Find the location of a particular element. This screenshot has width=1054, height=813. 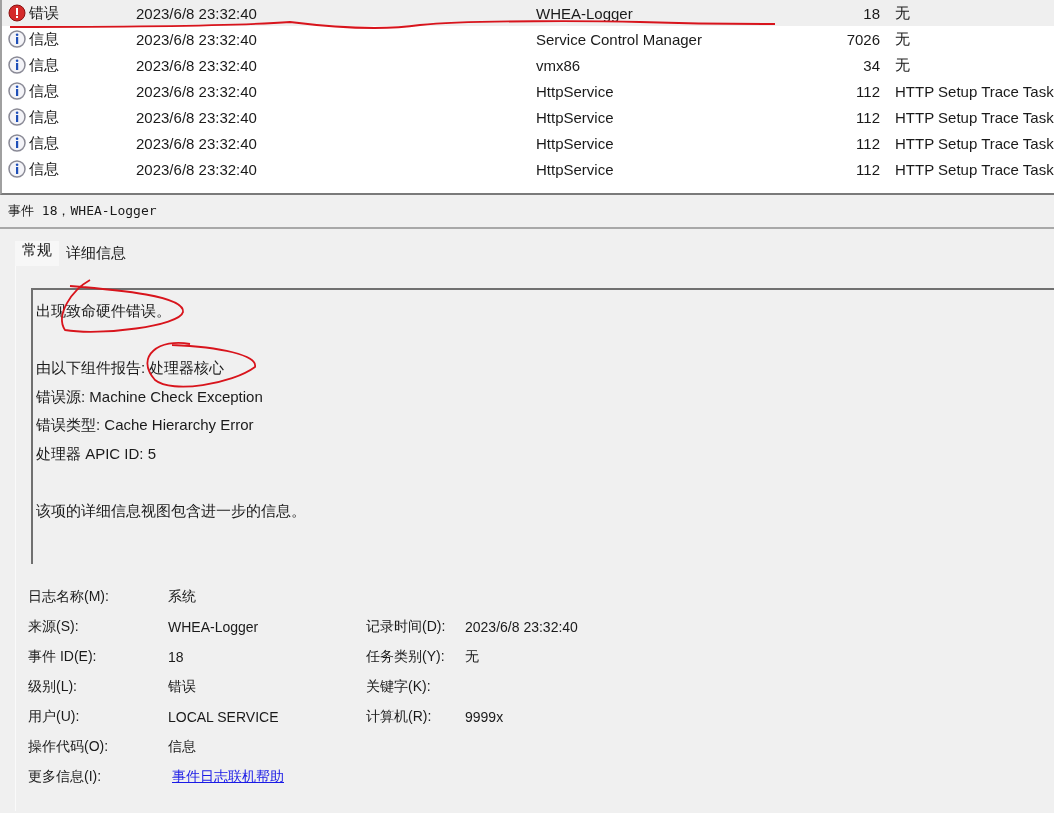

field-label: 记录时间(D): is located at coordinates (406, 626).